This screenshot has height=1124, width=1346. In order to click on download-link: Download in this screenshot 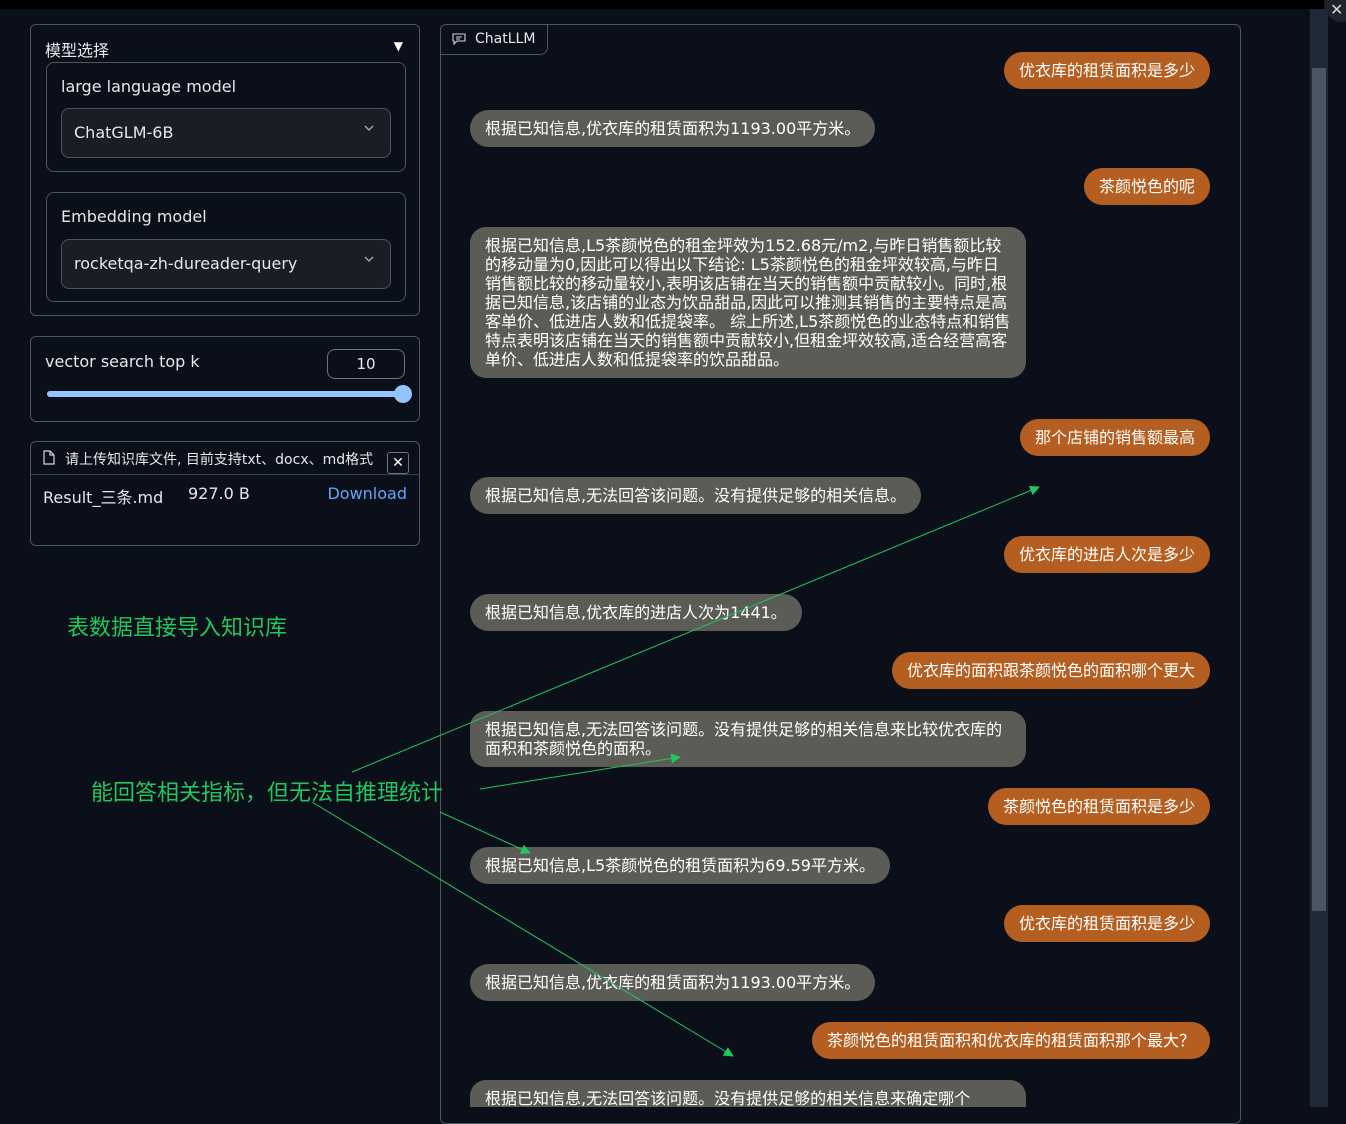, I will do `click(367, 493)`.